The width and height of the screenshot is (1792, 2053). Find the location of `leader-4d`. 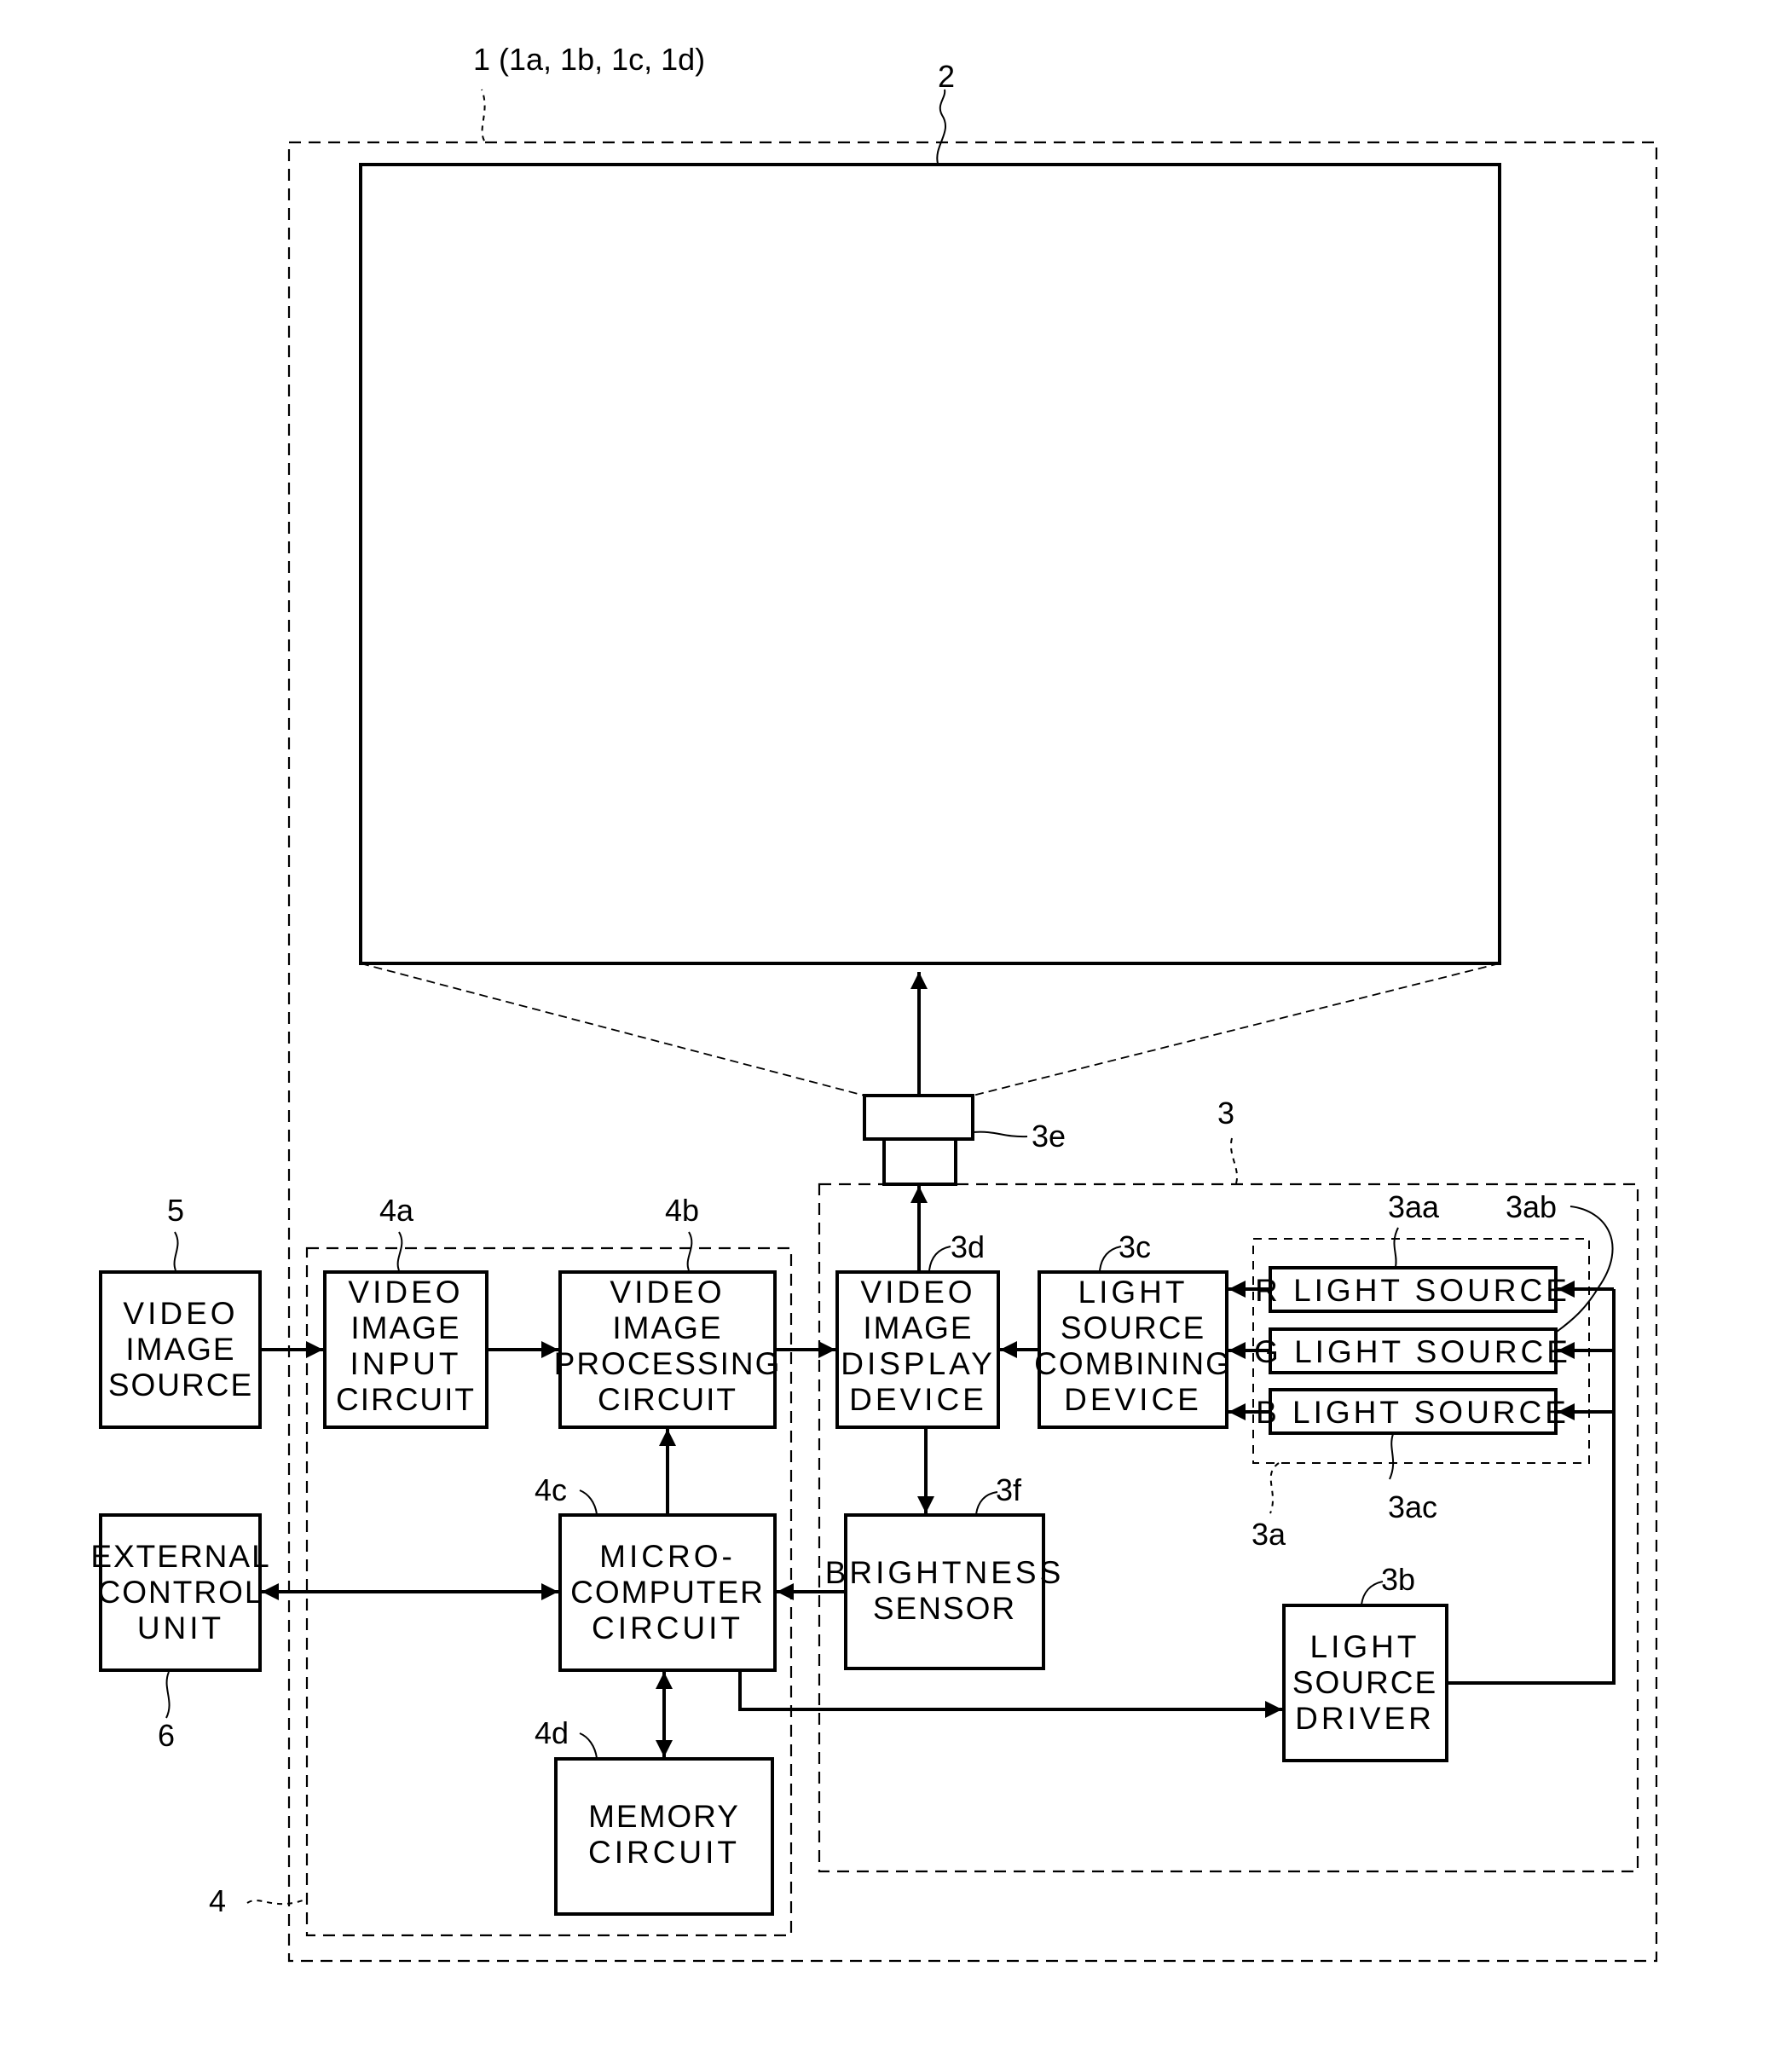

leader-4d is located at coordinates (588, 1745).